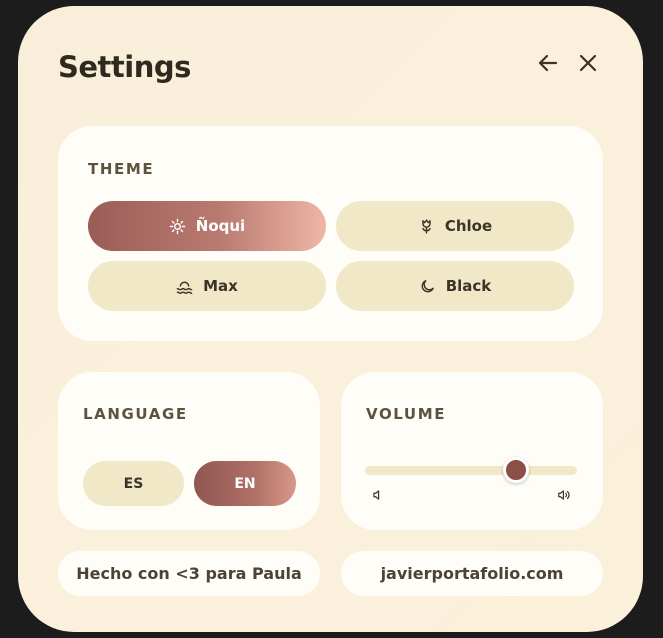  What do you see at coordinates (468, 226) in the screenshot?
I see `theme-option-label: Chloe` at bounding box center [468, 226].